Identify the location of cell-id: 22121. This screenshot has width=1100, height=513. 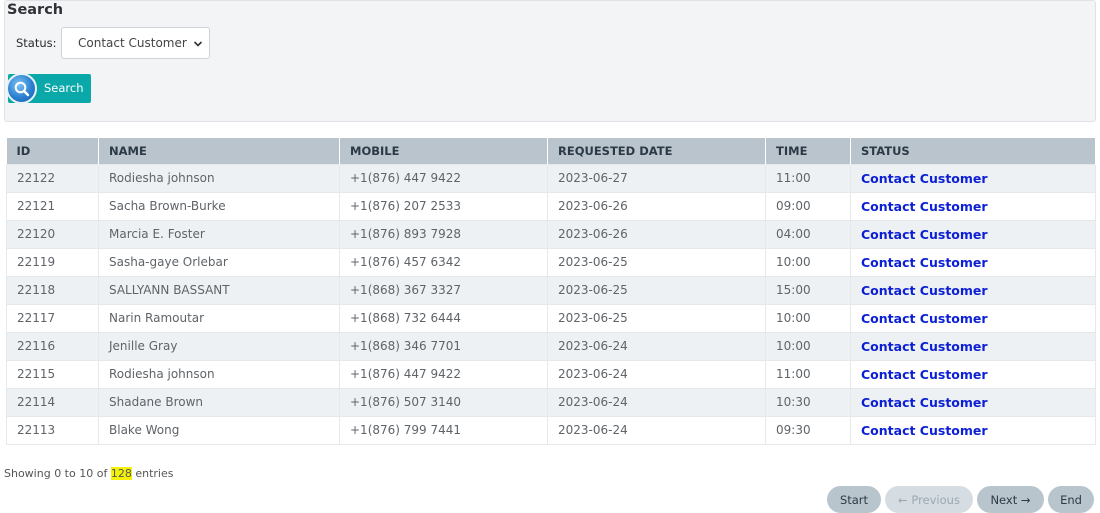
(52, 206).